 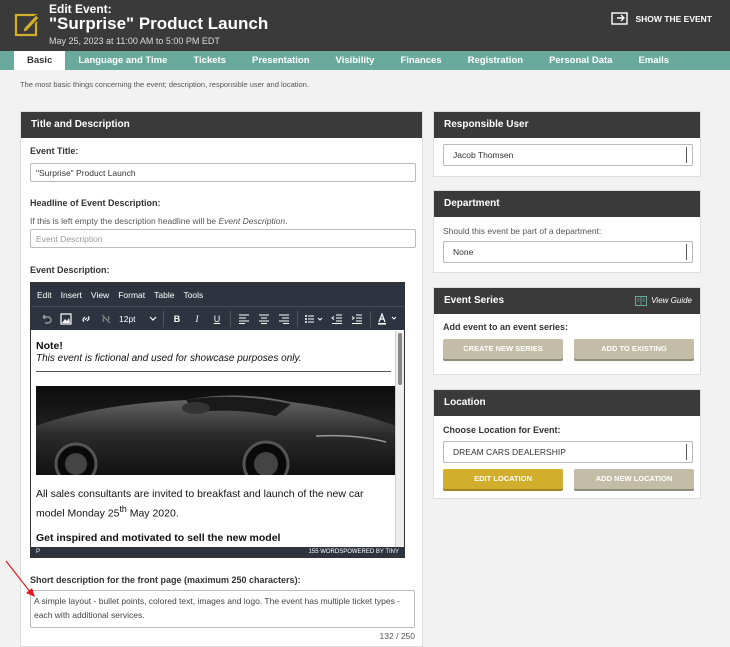 What do you see at coordinates (49, 346) in the screenshot?
I see `note-title: Note!` at bounding box center [49, 346].